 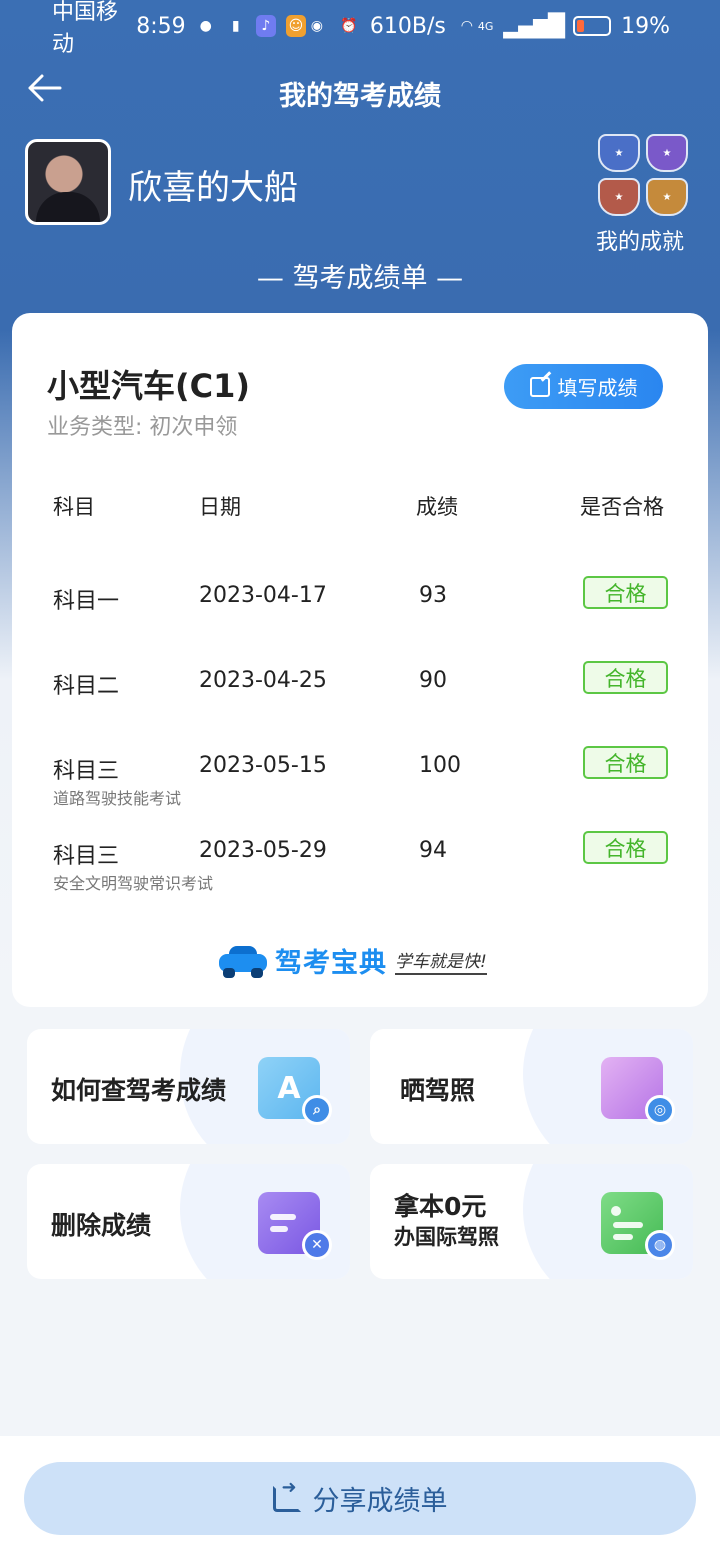 I want to click on row-score: 93, so click(x=433, y=595).